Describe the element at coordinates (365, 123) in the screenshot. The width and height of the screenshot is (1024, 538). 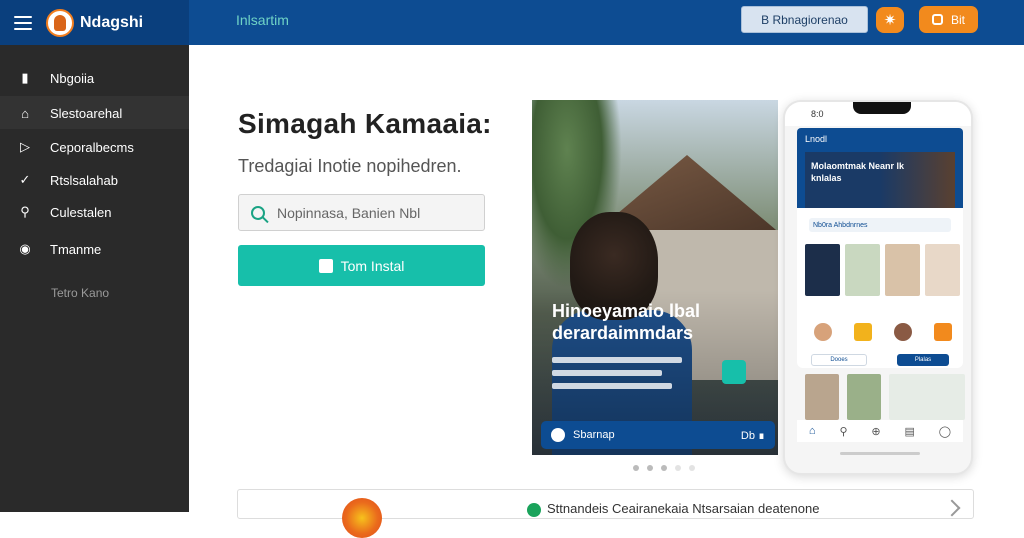
I see `page-title: Simagah Kamaaia:` at that location.